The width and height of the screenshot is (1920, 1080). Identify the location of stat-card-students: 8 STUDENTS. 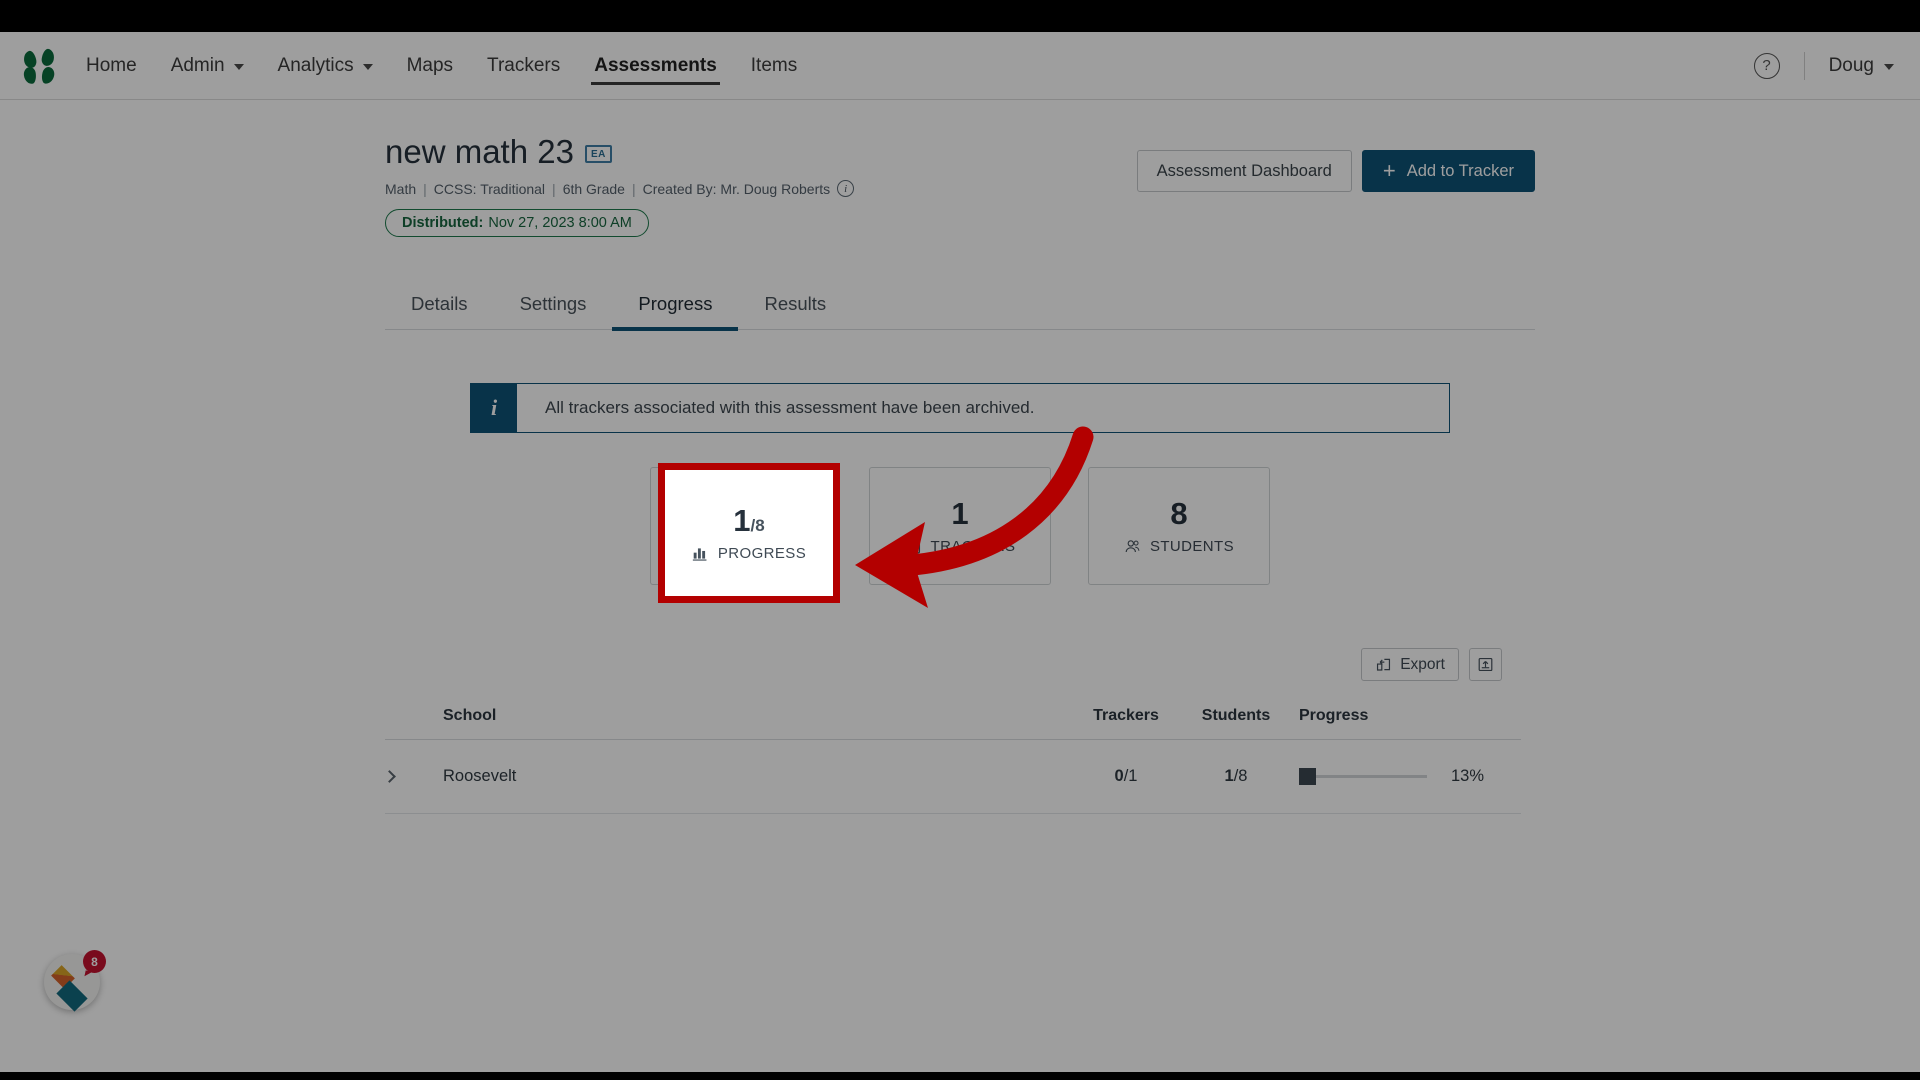
(1179, 526).